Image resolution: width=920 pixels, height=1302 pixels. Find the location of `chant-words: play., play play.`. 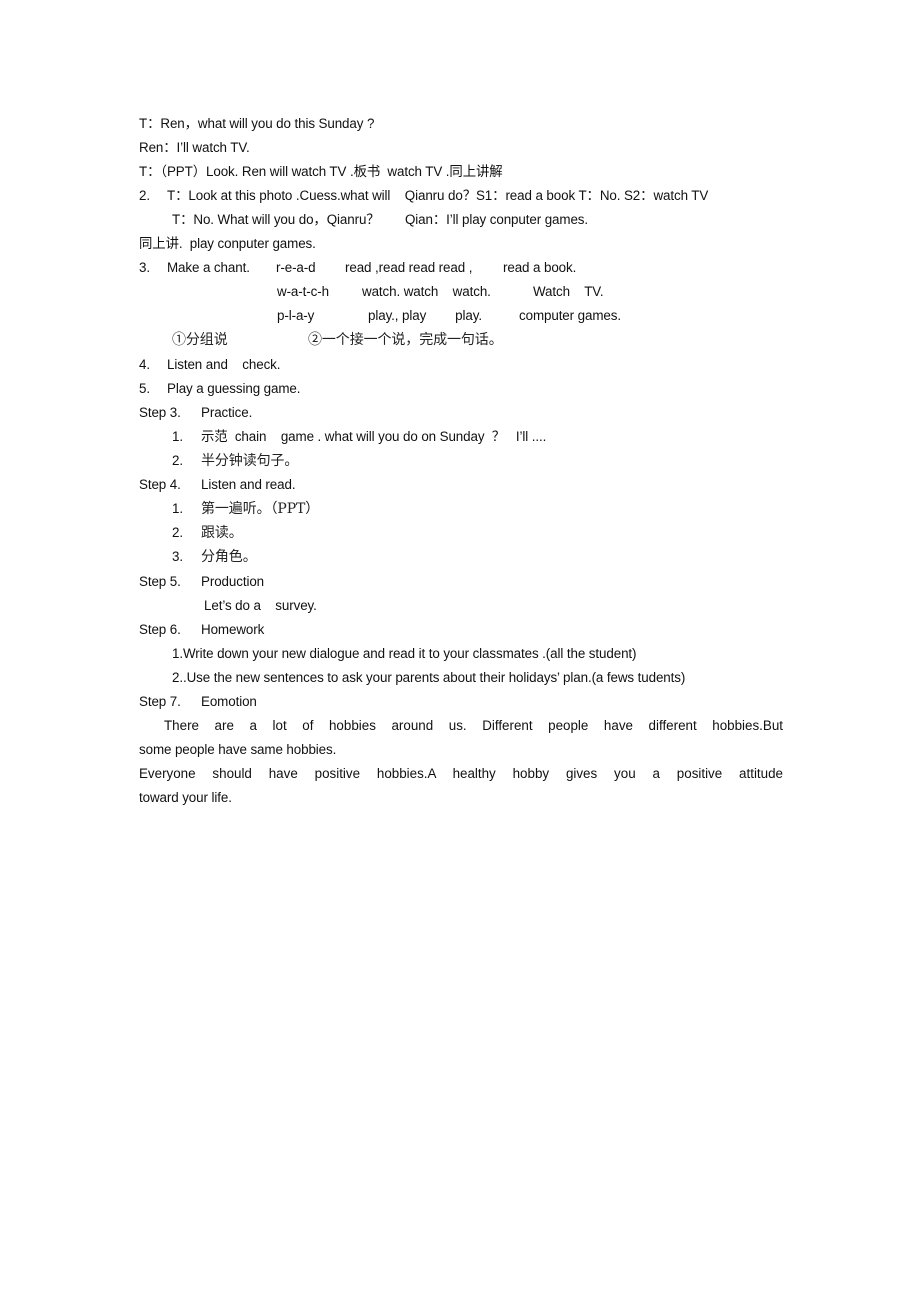

chant-words: play., play play. is located at coordinates (425, 315).